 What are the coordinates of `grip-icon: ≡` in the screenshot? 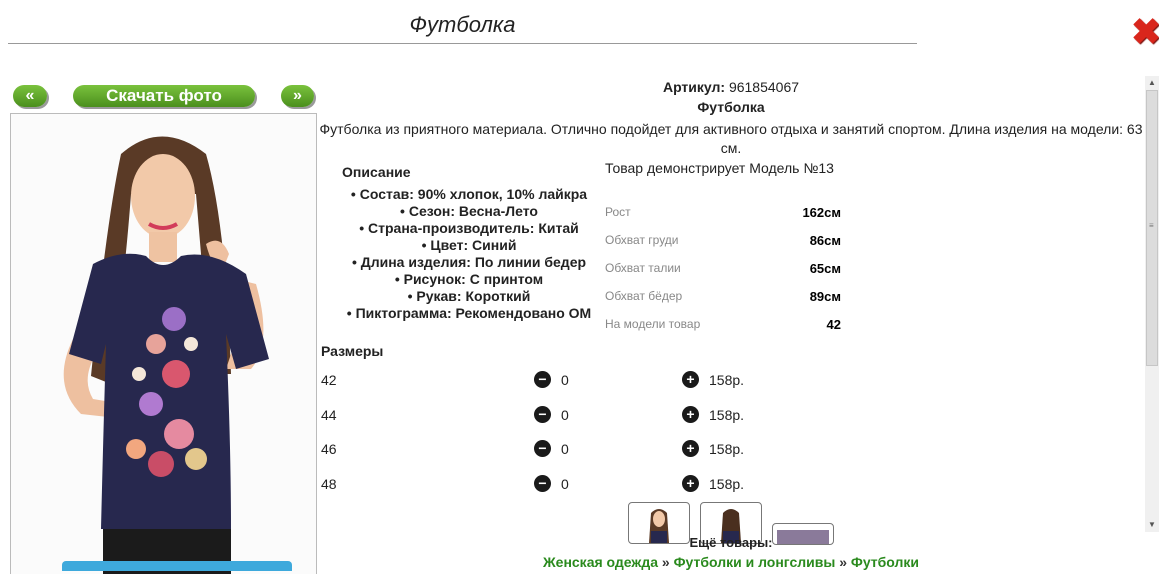 It's located at (1151, 225).